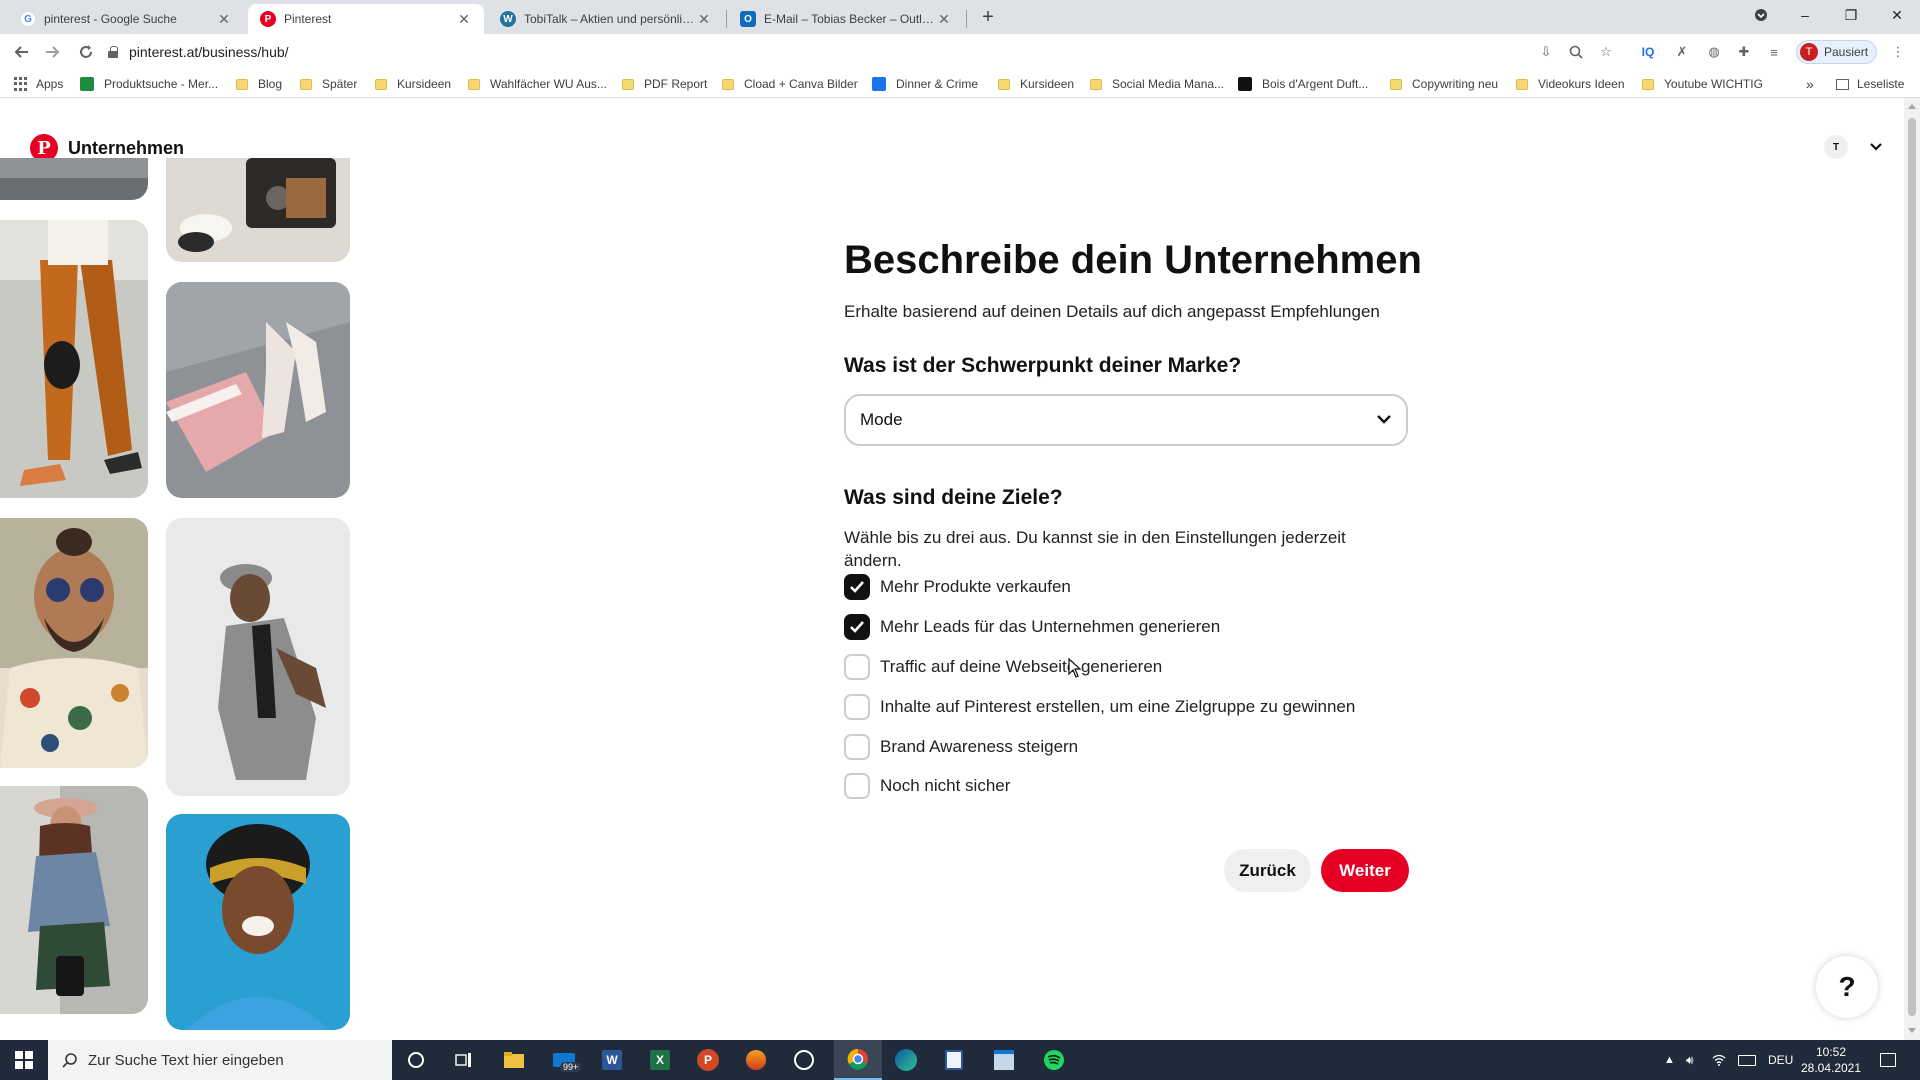 This screenshot has height=1080, width=1920. Describe the element at coordinates (1747, 1060) in the screenshot. I see `keyboard-icon` at that location.